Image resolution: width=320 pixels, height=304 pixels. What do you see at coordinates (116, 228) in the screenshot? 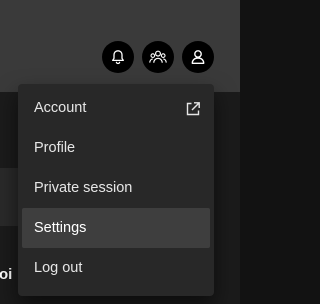
I see `menu-item-settings: Settings` at bounding box center [116, 228].